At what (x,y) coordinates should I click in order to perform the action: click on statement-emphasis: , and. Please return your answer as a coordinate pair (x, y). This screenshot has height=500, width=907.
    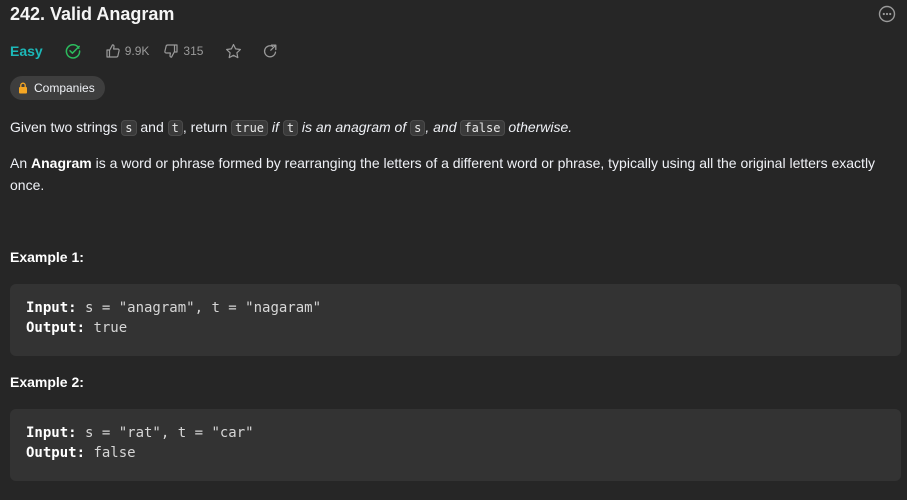
    Looking at the image, I should click on (443, 127).